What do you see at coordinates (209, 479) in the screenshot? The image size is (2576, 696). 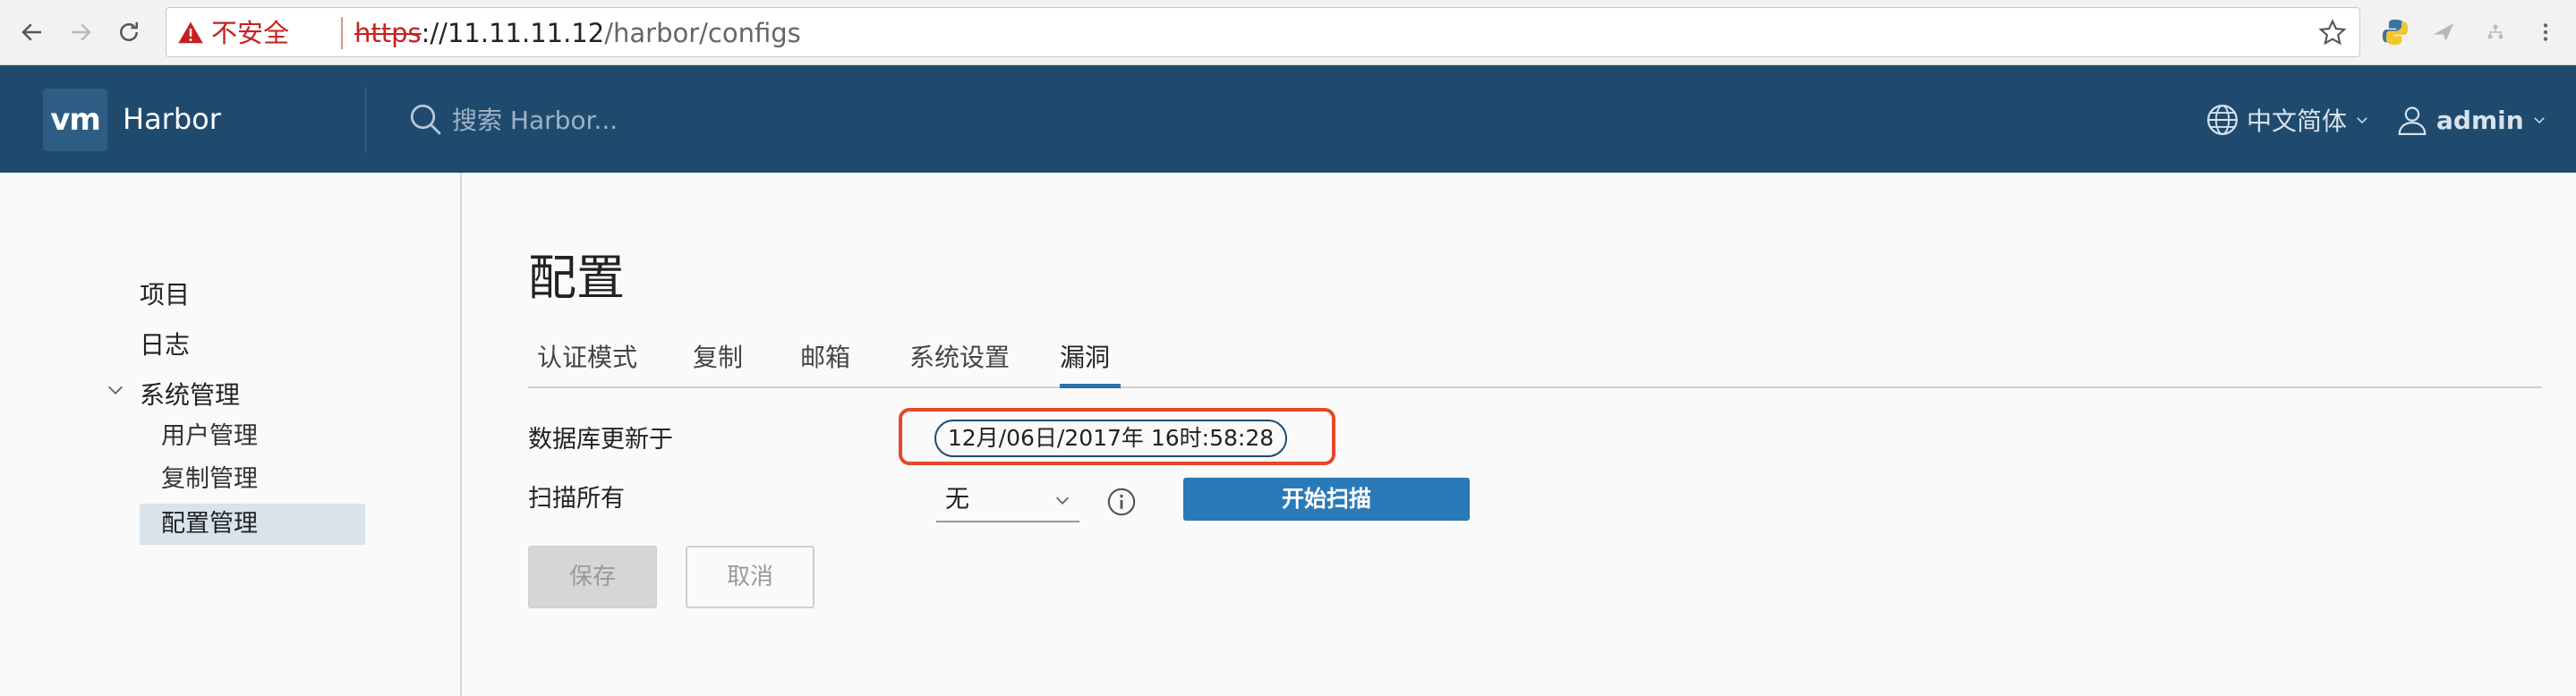 I see `sidebar-item-replication: 复制管理` at bounding box center [209, 479].